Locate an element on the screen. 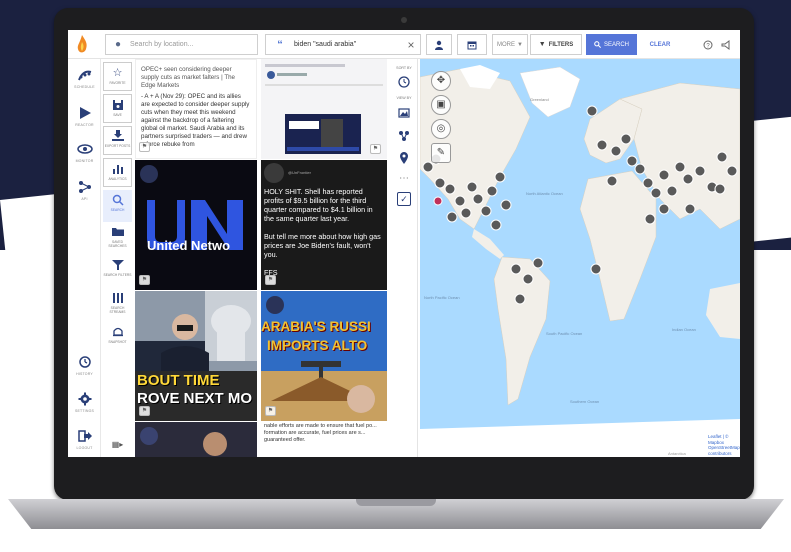 The width and height of the screenshot is (791, 552). avatar is located at coordinates (274, 173).